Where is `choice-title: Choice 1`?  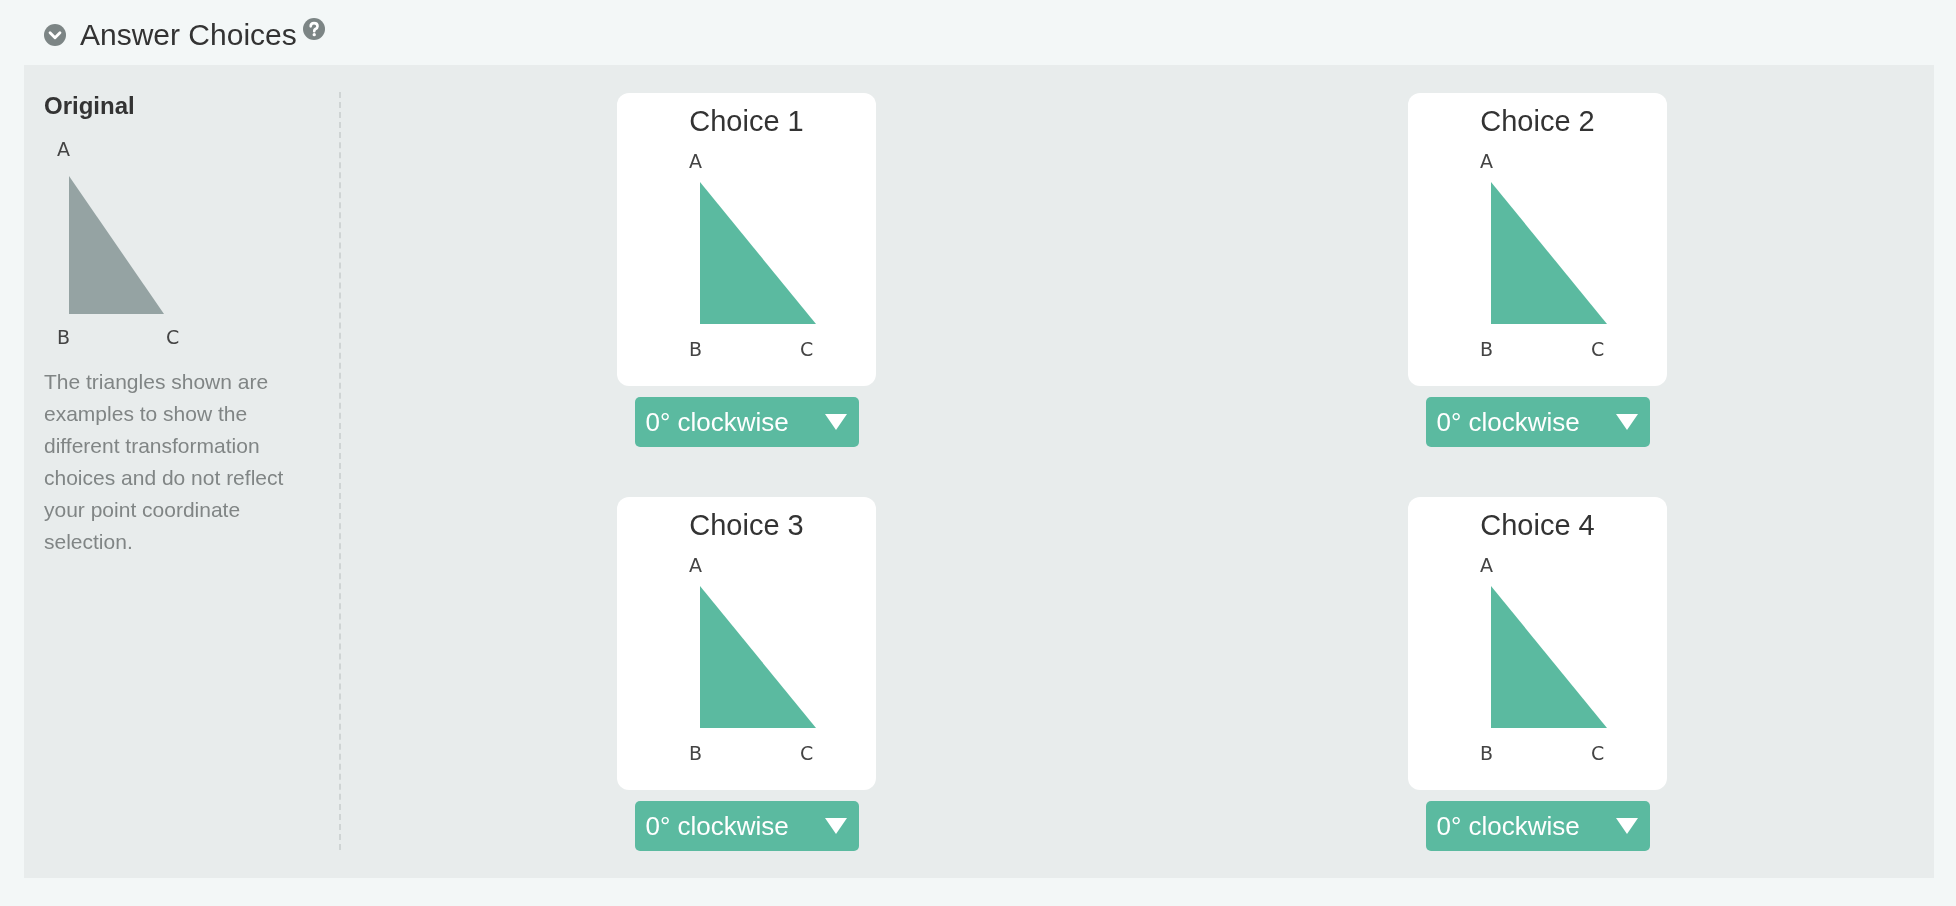
choice-title: Choice 1 is located at coordinates (746, 121).